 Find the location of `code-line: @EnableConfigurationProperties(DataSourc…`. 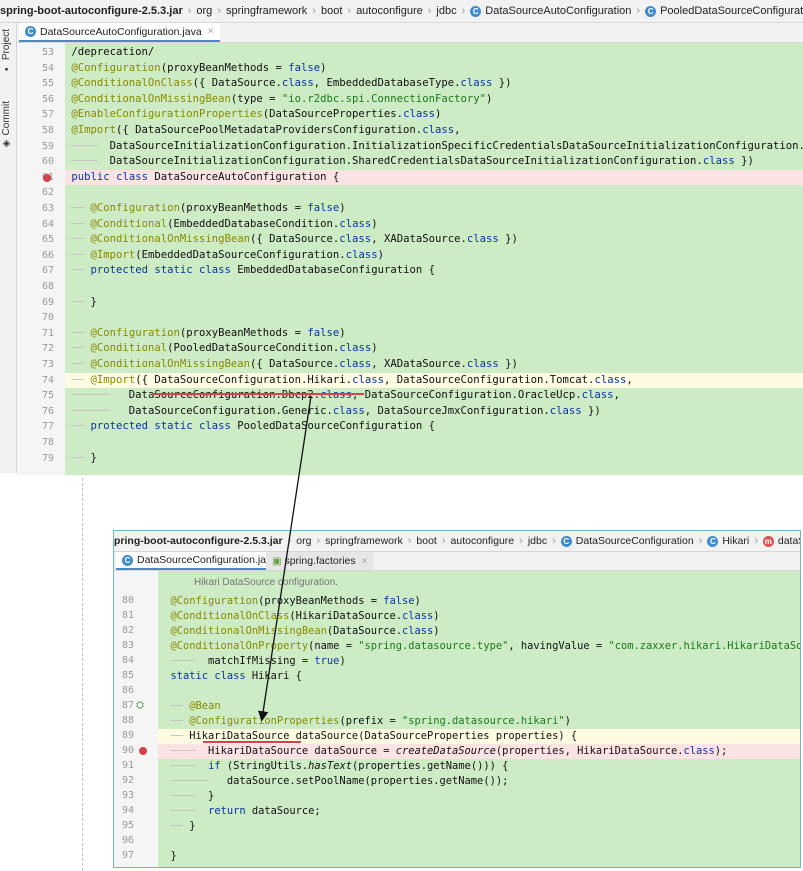

code-line: @EnableConfigurationProperties(DataSourc… is located at coordinates (256, 114).